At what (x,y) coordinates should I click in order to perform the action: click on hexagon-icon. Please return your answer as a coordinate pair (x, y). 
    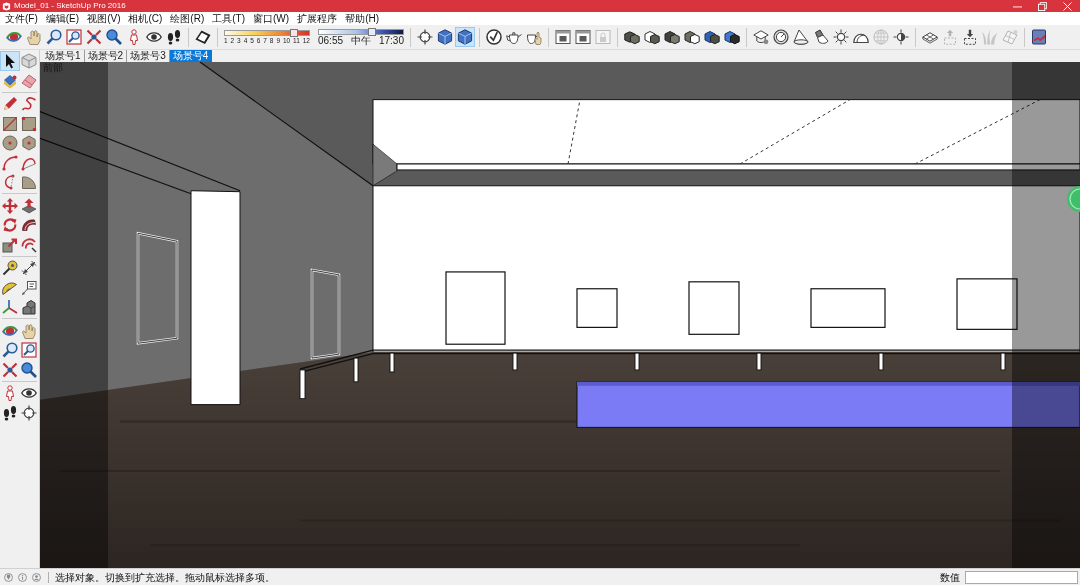
    Looking at the image, I should click on (29, 143).